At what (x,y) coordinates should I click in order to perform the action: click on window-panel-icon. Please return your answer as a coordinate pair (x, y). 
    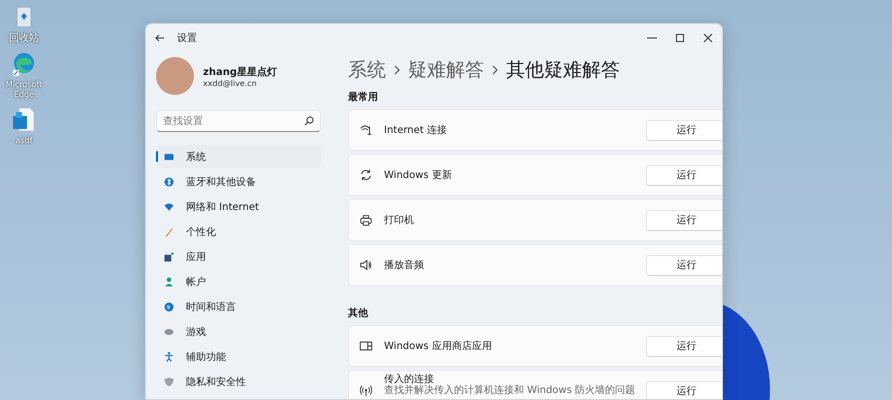
    Looking at the image, I should click on (366, 346).